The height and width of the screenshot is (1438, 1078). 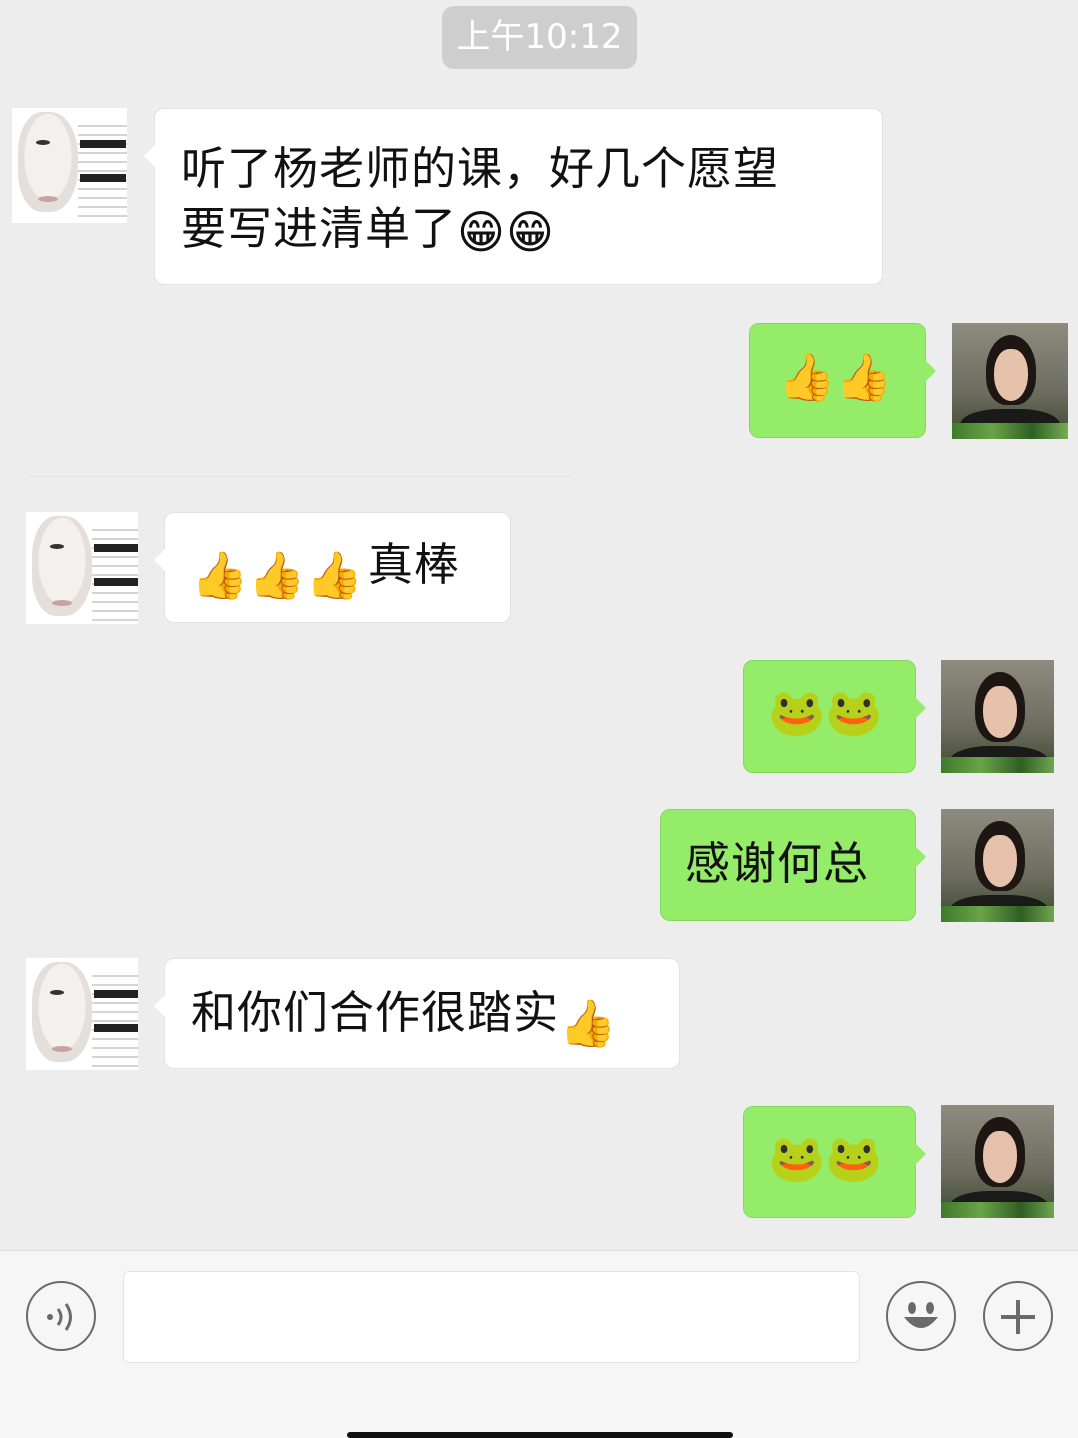 What do you see at coordinates (513, 196) in the screenshot?
I see `message-bubble-incoming: 听了杨老师的课，好几个愿望 要写进清单了😁😁` at bounding box center [513, 196].